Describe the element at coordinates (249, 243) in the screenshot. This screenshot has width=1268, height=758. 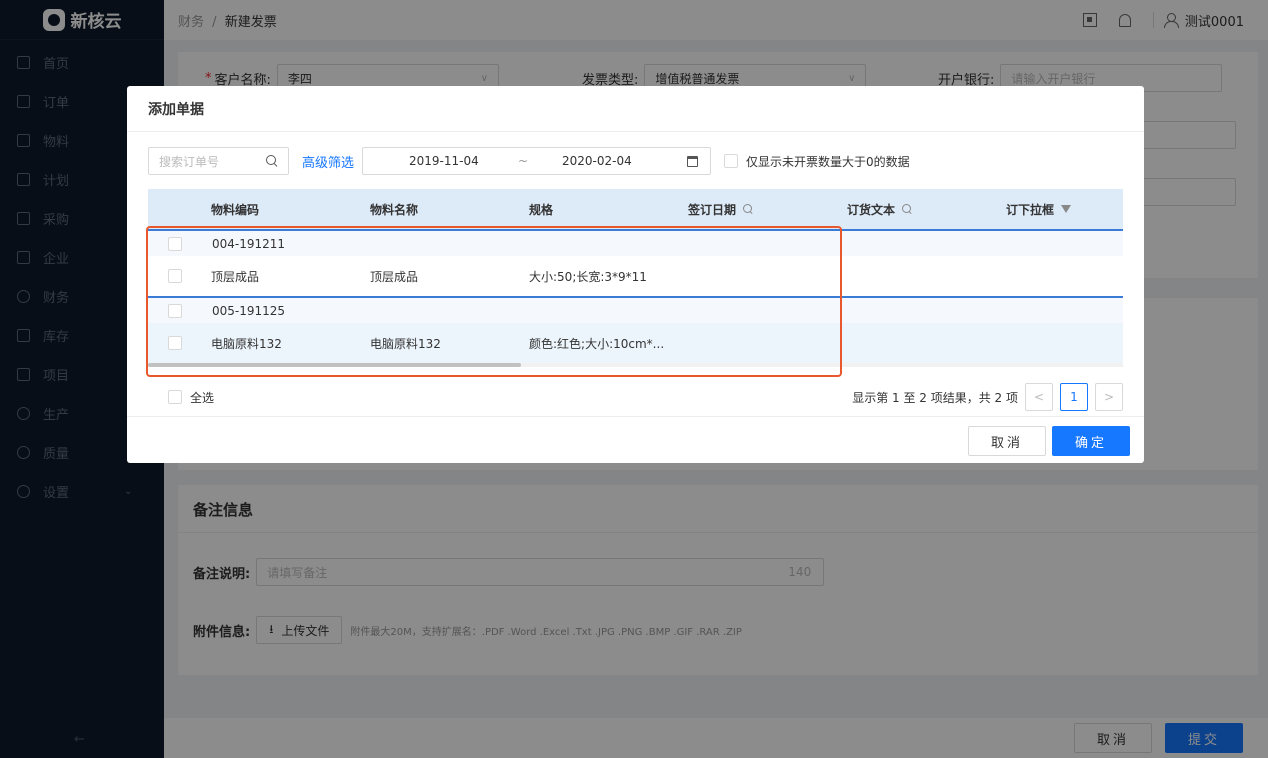
I see `order-number: 004-191211` at that location.